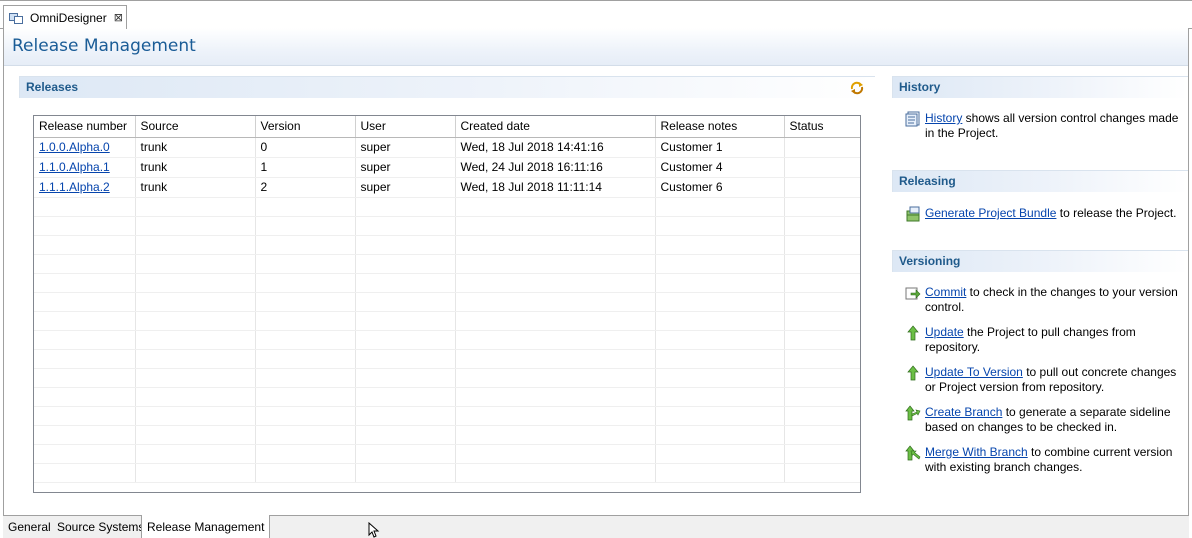 Image resolution: width=1192 pixels, height=538 pixels. What do you see at coordinates (305, 147) in the screenshot?
I see `version-cell: 0` at bounding box center [305, 147].